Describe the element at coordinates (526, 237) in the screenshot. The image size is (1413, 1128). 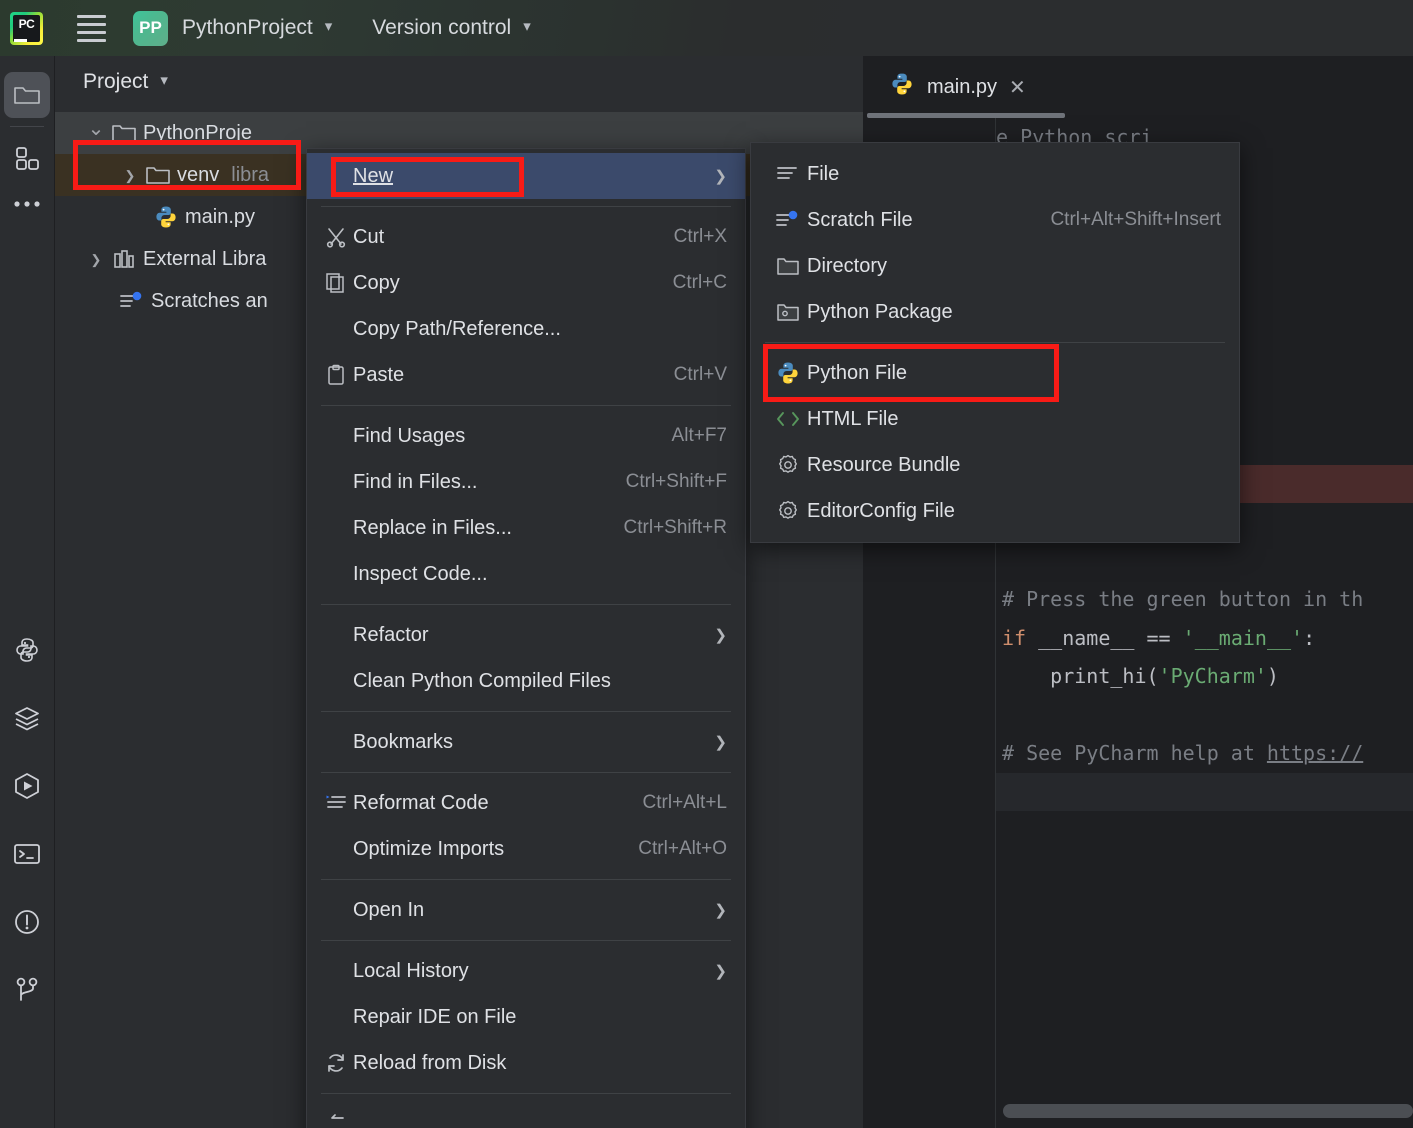
I see `menu-item-cut: Cut Ctrl+X` at that location.